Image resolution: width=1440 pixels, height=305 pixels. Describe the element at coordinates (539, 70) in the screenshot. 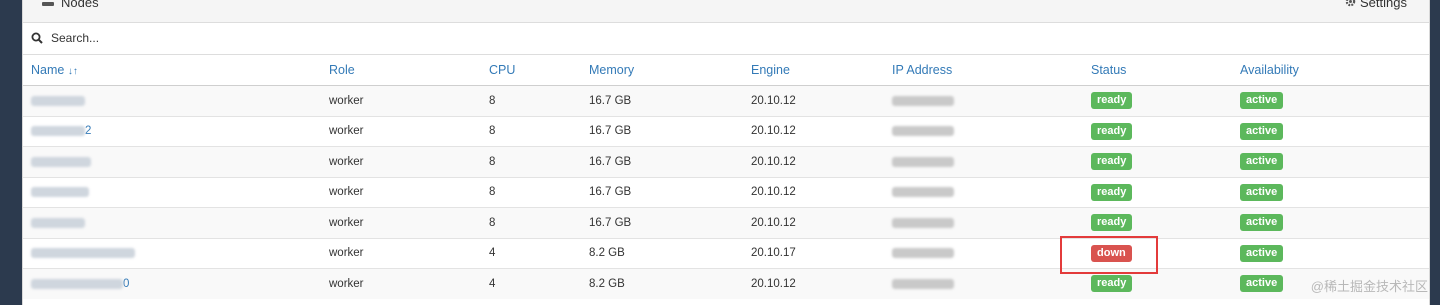

I see `col-header-cpu: CPU` at that location.